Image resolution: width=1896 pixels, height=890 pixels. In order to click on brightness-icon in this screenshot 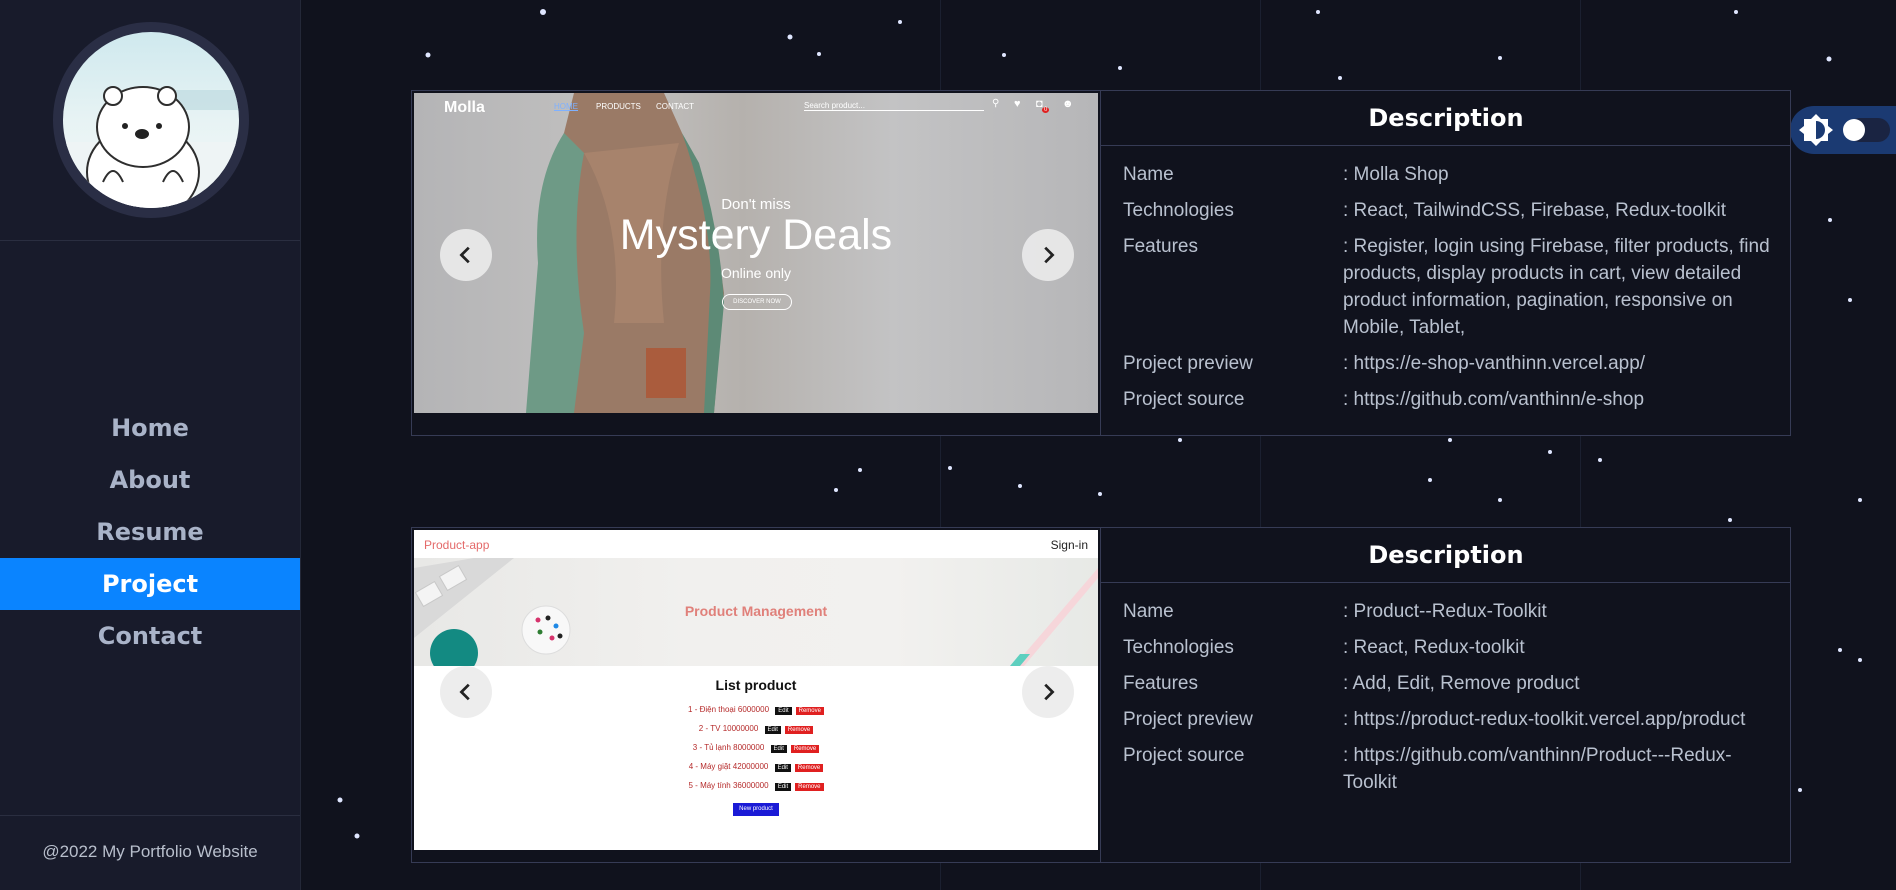, I will do `click(1844, 130)`.